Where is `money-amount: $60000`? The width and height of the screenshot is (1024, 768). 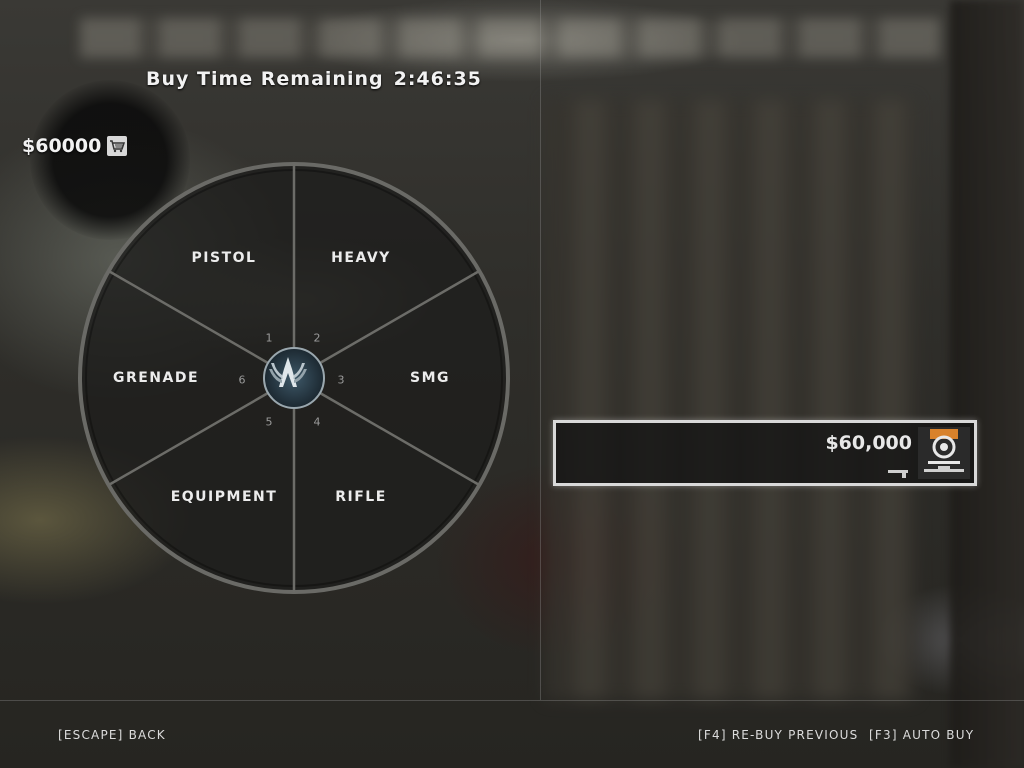 money-amount: $60000 is located at coordinates (62, 146).